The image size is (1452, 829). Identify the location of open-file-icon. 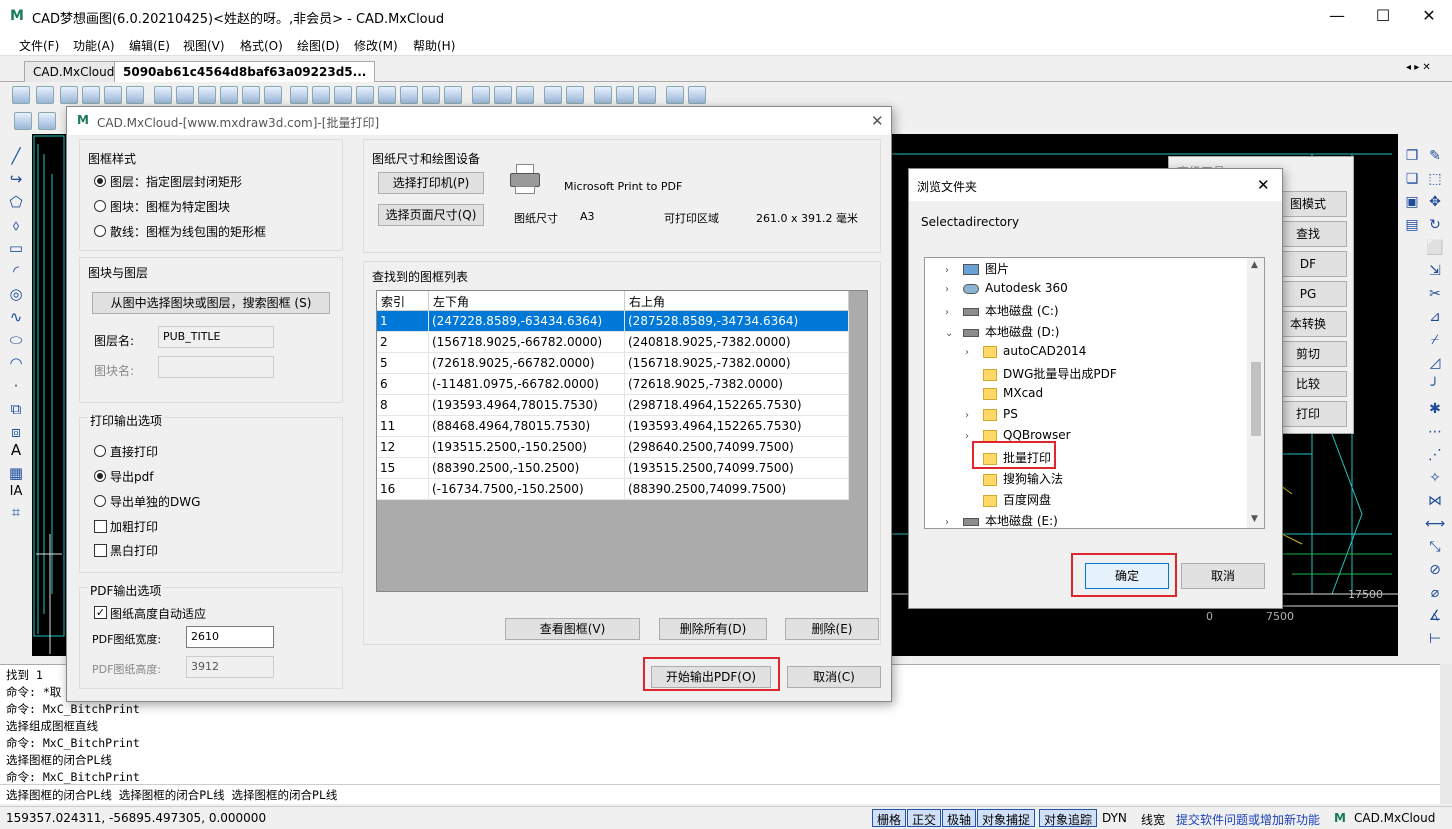
(45, 95).